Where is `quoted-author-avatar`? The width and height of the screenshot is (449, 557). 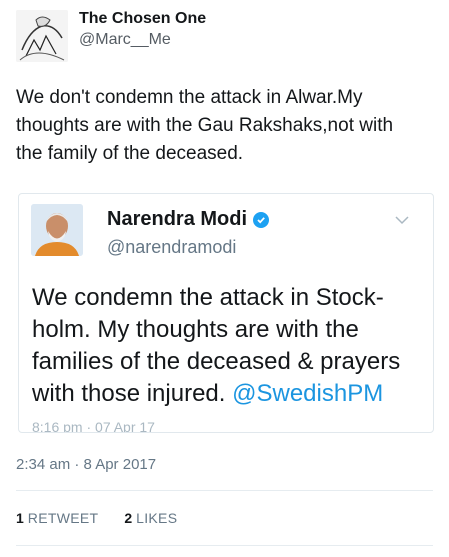 quoted-author-avatar is located at coordinates (57, 230).